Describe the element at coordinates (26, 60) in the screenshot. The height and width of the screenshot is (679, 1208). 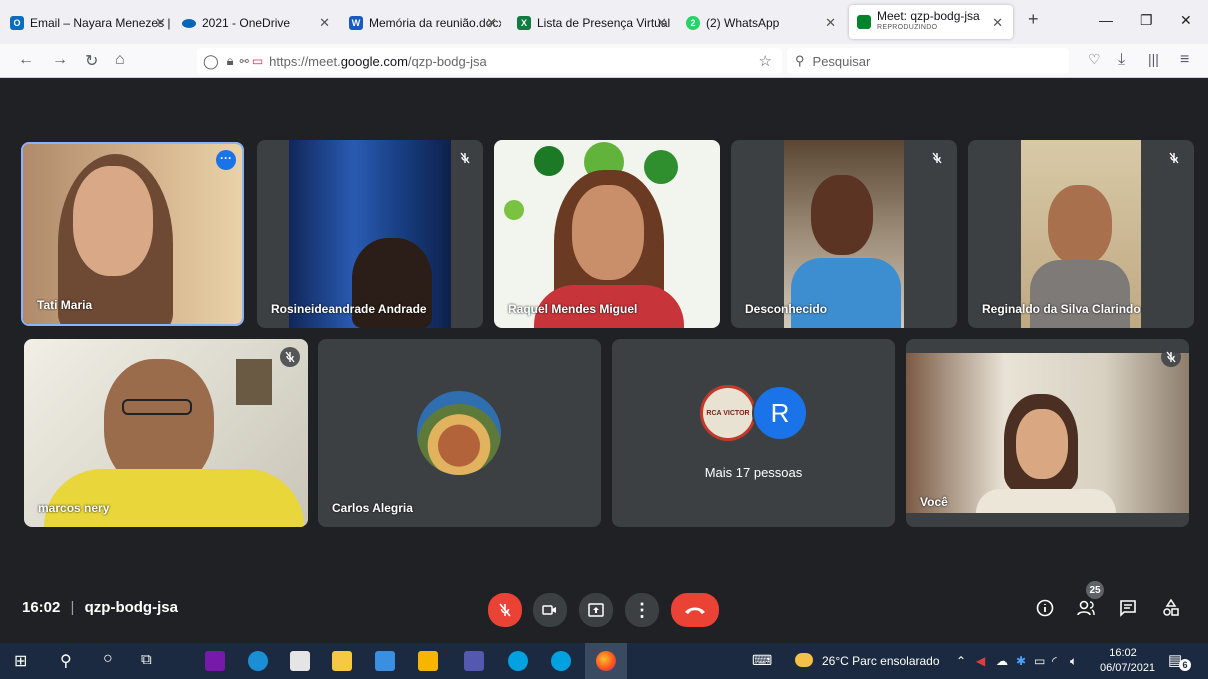
I see `back-icon: ←` at that location.